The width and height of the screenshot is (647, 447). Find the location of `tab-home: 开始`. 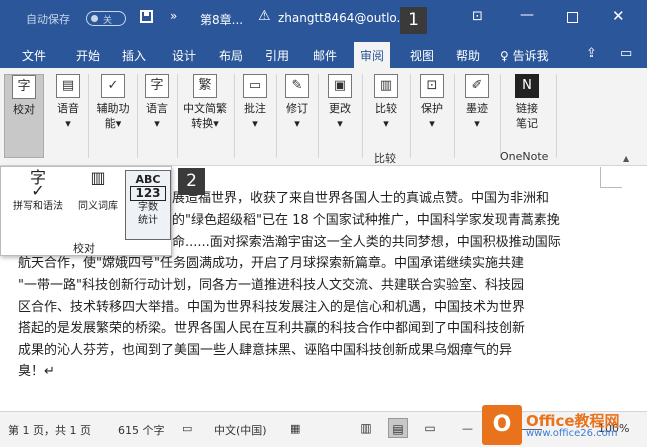

tab-home: 开始 is located at coordinates (88, 55).